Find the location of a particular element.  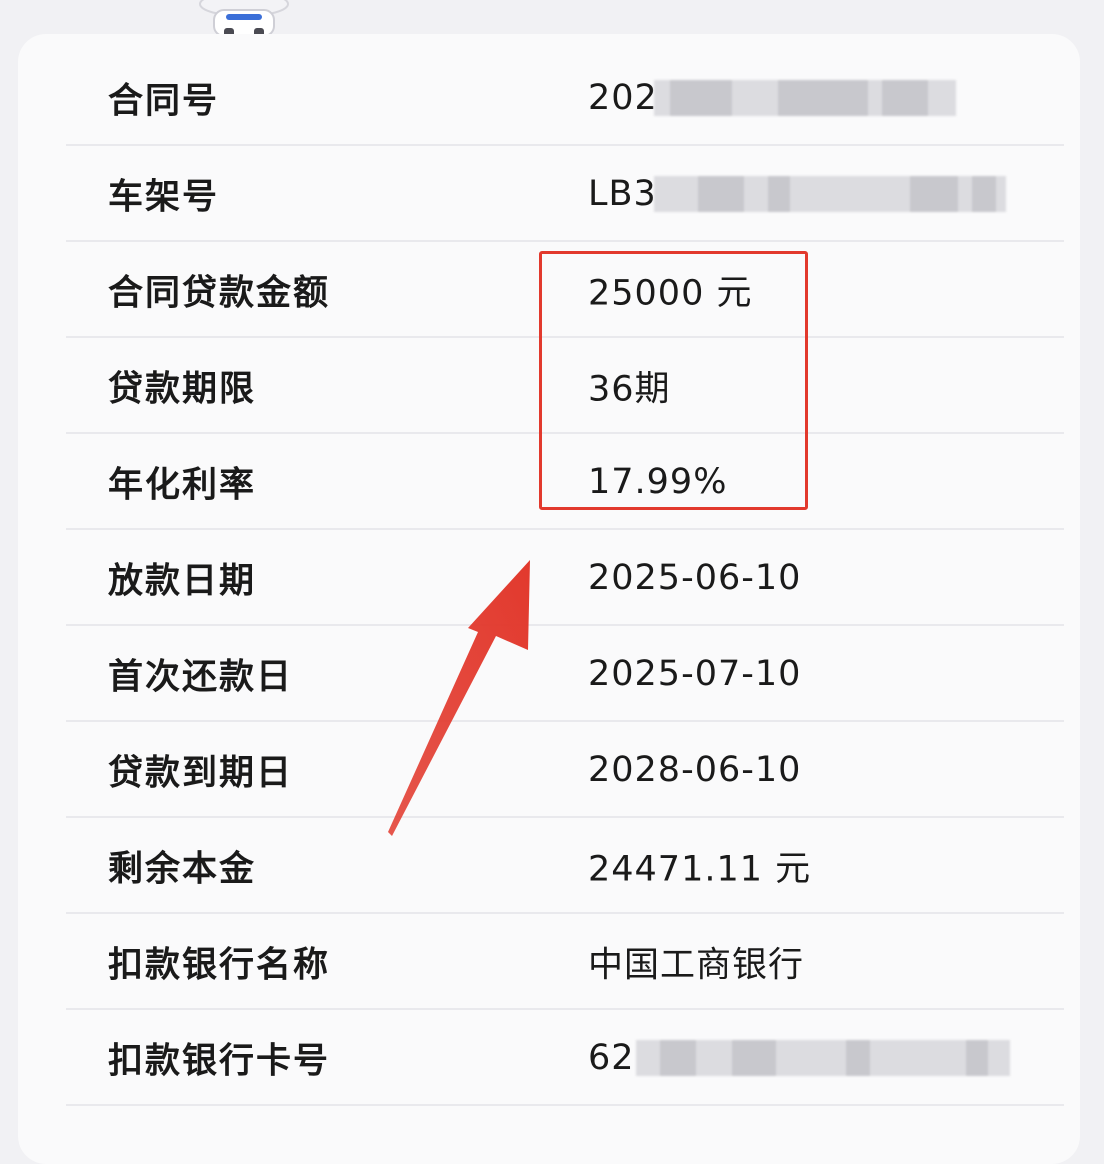

detail-row-maturity-date: 贷款到期日 2028-06-10 is located at coordinates (565, 770).